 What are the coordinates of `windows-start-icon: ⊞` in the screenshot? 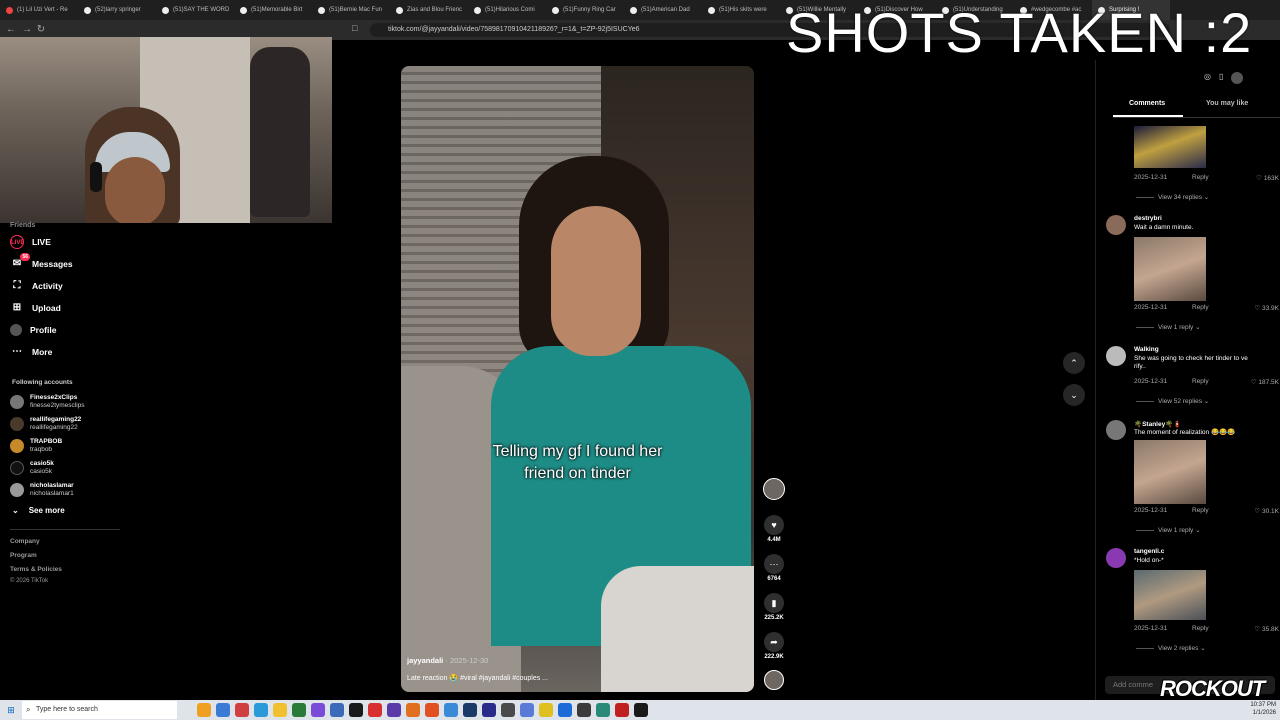 It's located at (11, 710).